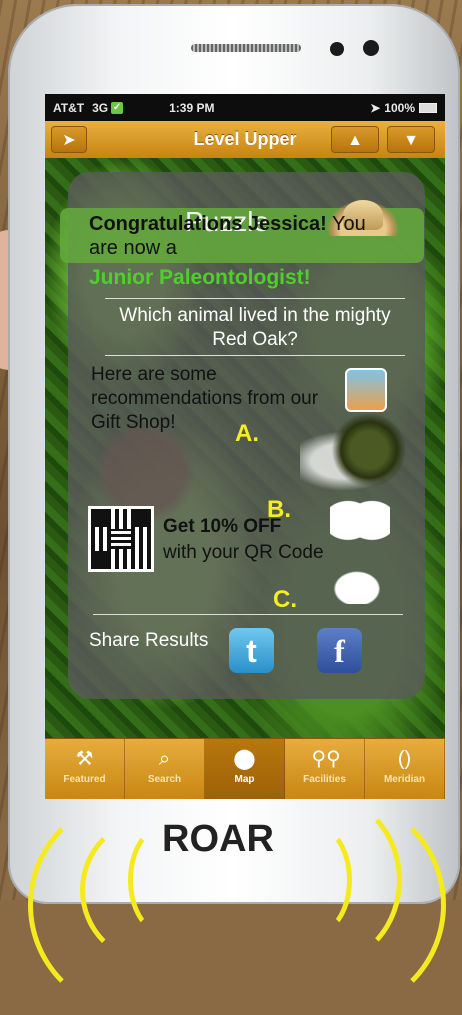 The image size is (462, 1015). I want to click on carrier-label: AT&T, so click(69, 107).